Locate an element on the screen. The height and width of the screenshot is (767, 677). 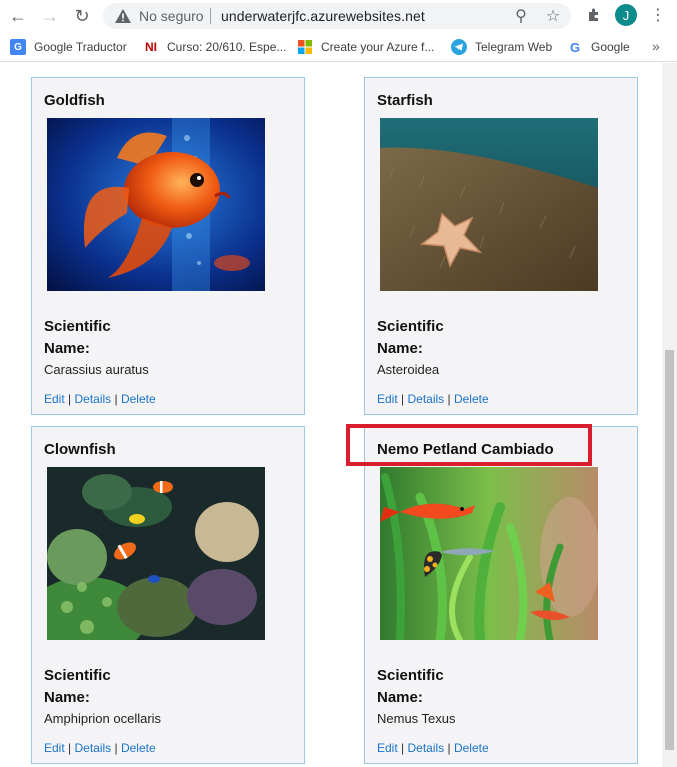
profile-avatar: J is located at coordinates (626, 15).